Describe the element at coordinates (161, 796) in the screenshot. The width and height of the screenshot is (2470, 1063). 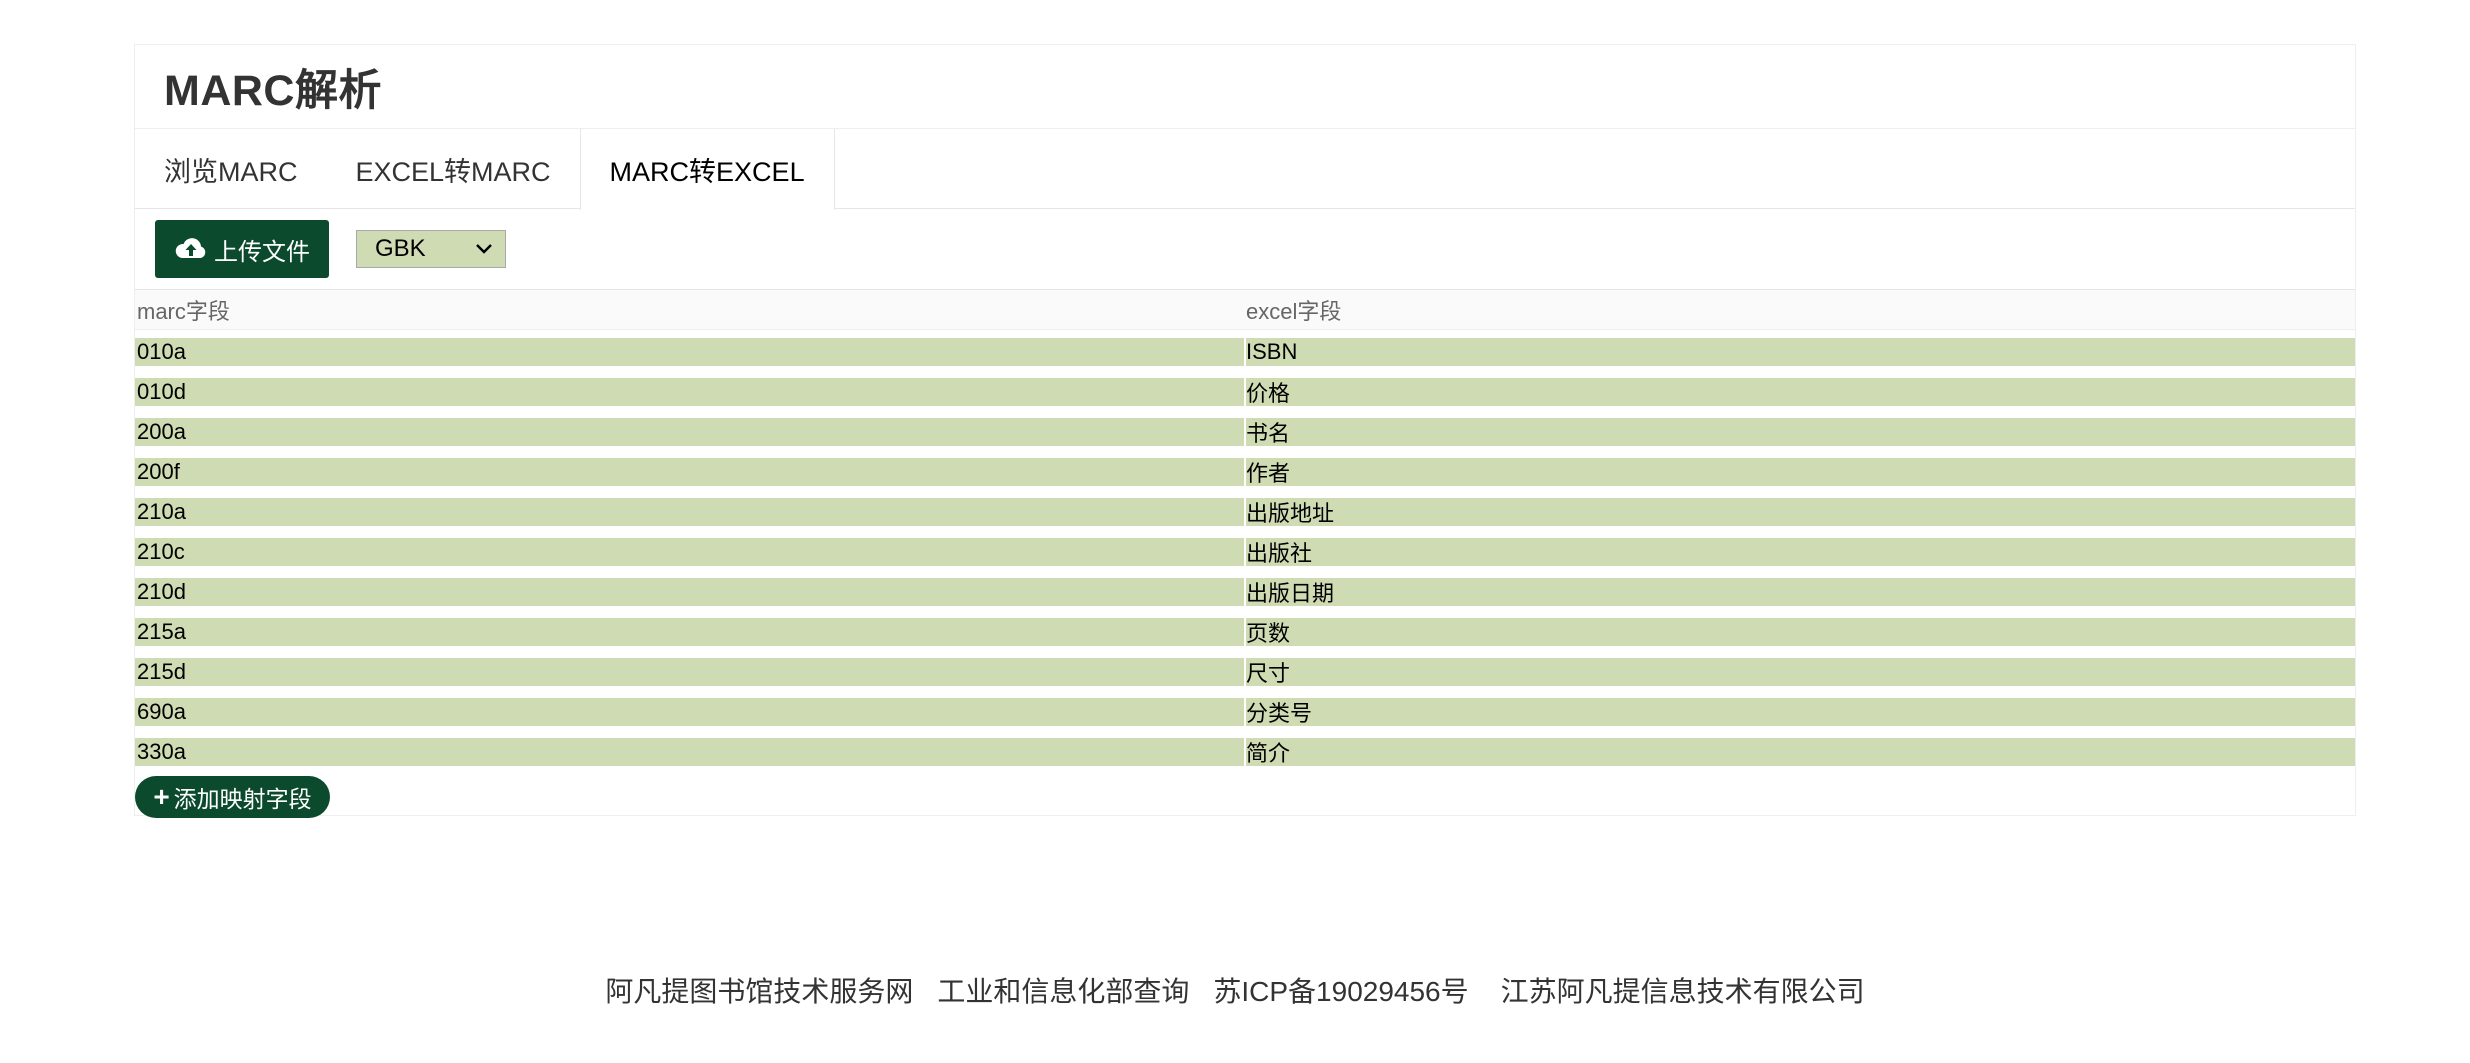
I see `plus-icon: +` at that location.